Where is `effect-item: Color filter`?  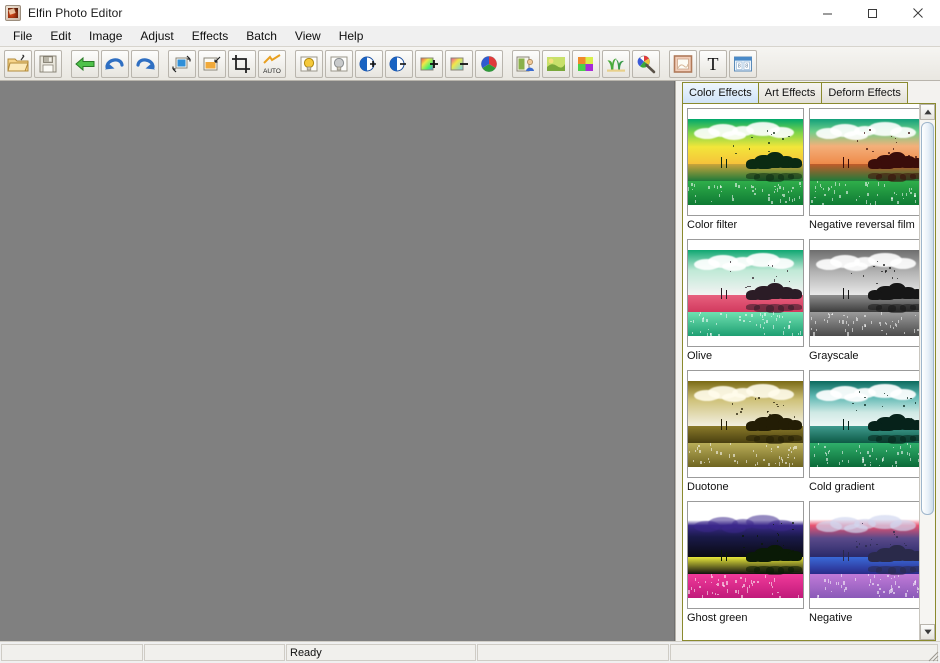 effect-item: Color filter is located at coordinates (746, 173).